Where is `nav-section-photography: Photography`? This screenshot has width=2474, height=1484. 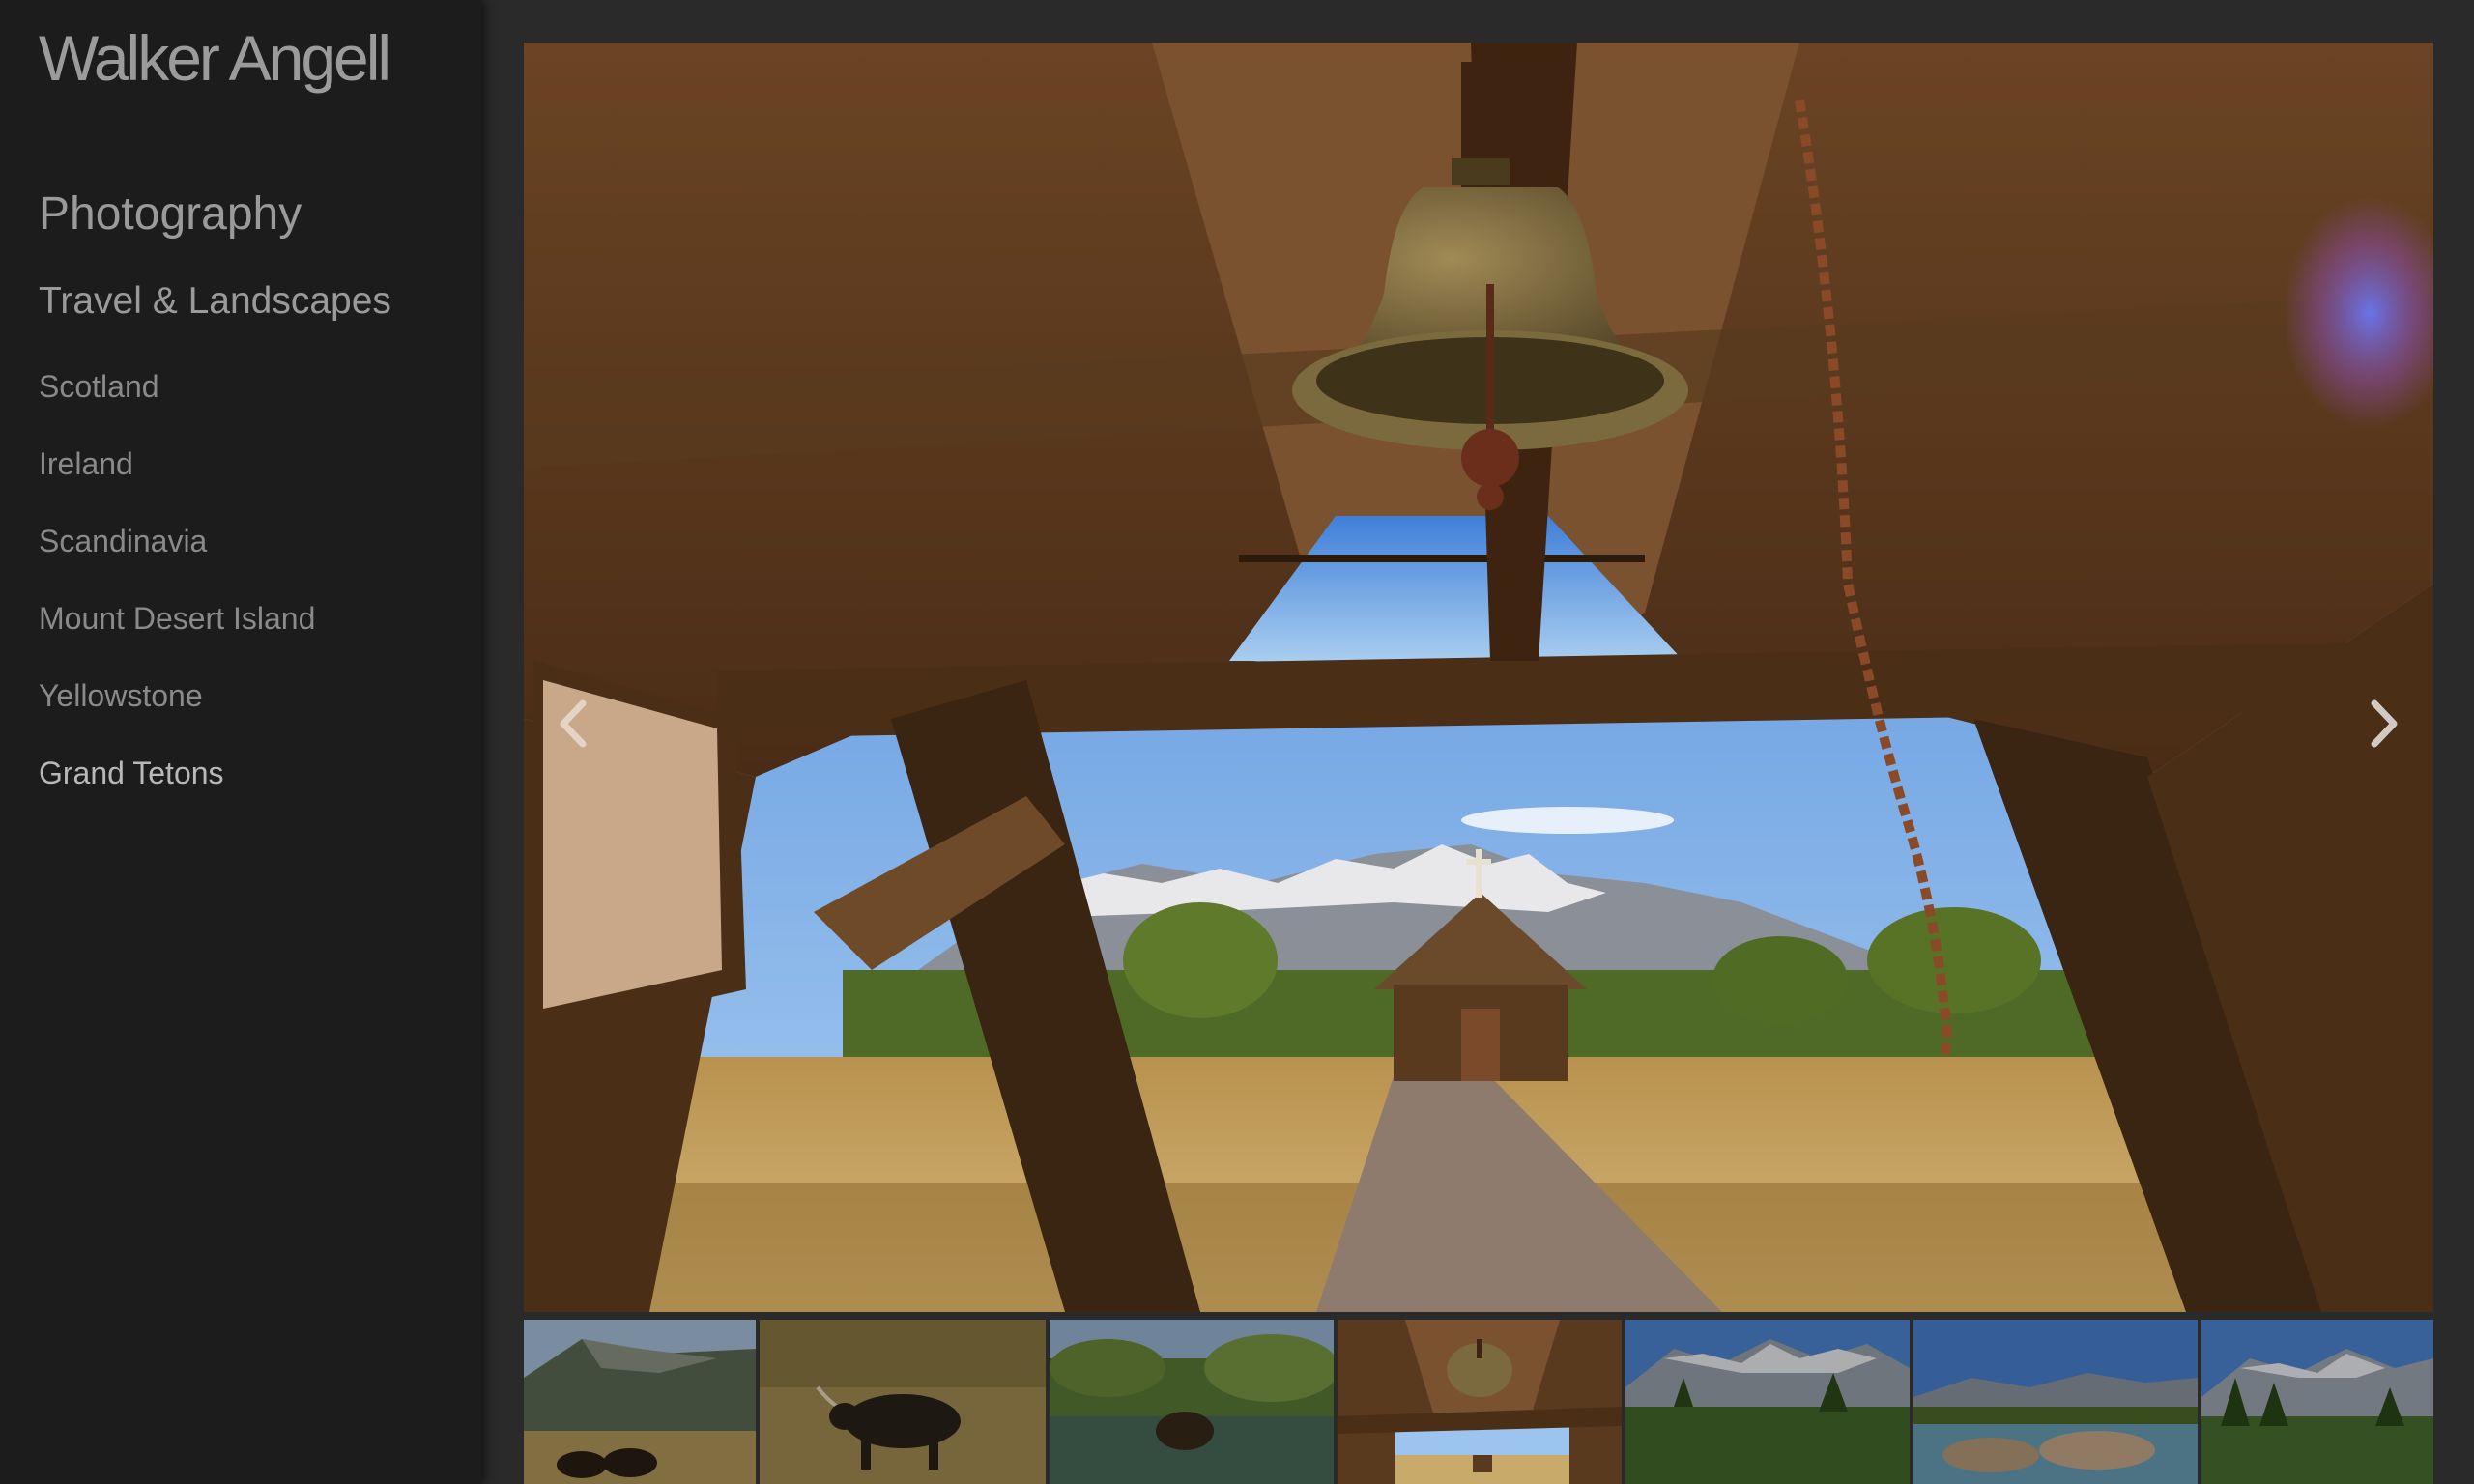 nav-section-photography: Photography is located at coordinates (171, 214).